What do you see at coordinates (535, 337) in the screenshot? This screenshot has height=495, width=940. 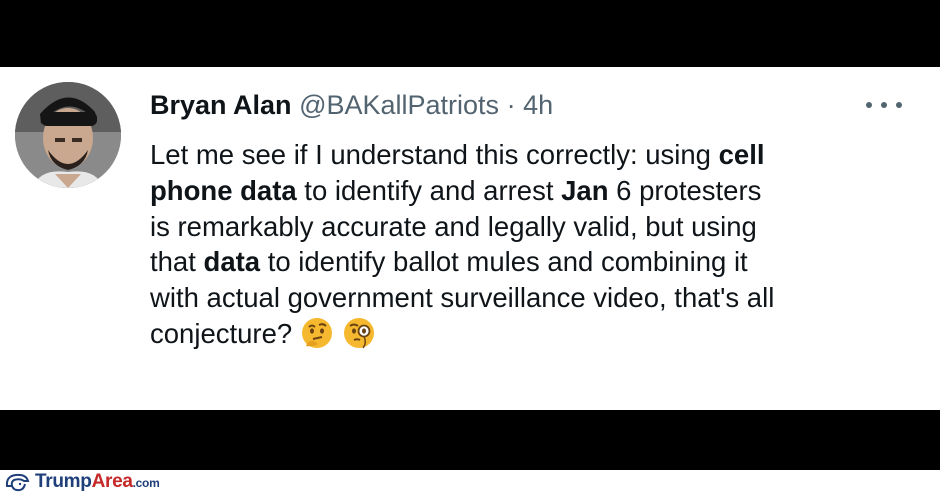 I see `tweet-line: conjecture?` at bounding box center [535, 337].